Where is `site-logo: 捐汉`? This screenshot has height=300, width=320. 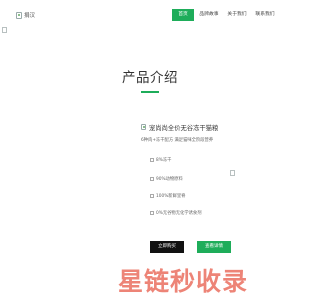 site-logo: 捐汉 is located at coordinates (31, 15).